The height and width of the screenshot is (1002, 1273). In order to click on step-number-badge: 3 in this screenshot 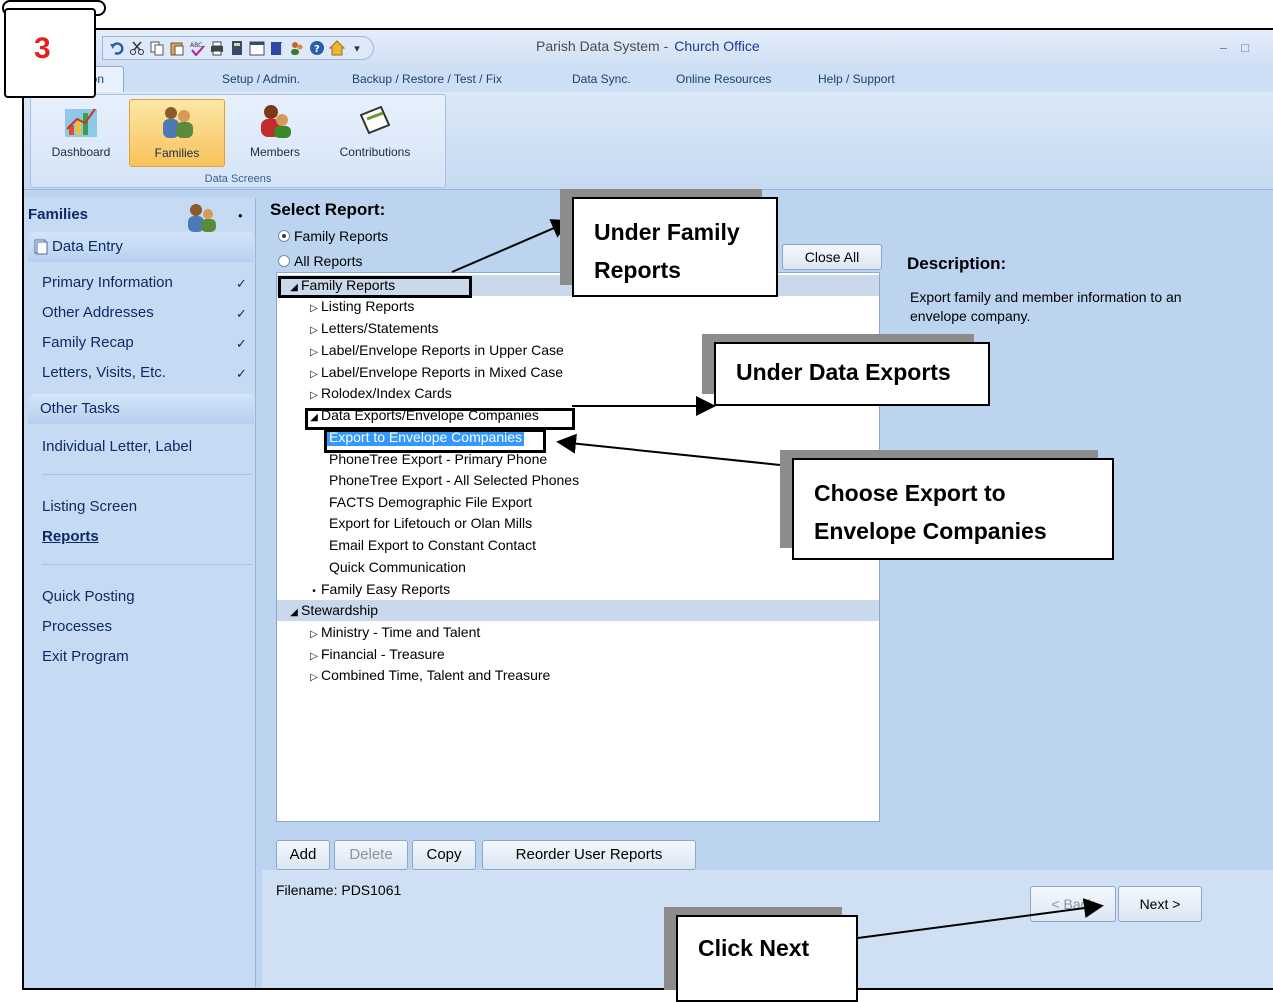, I will do `click(50, 53)`.